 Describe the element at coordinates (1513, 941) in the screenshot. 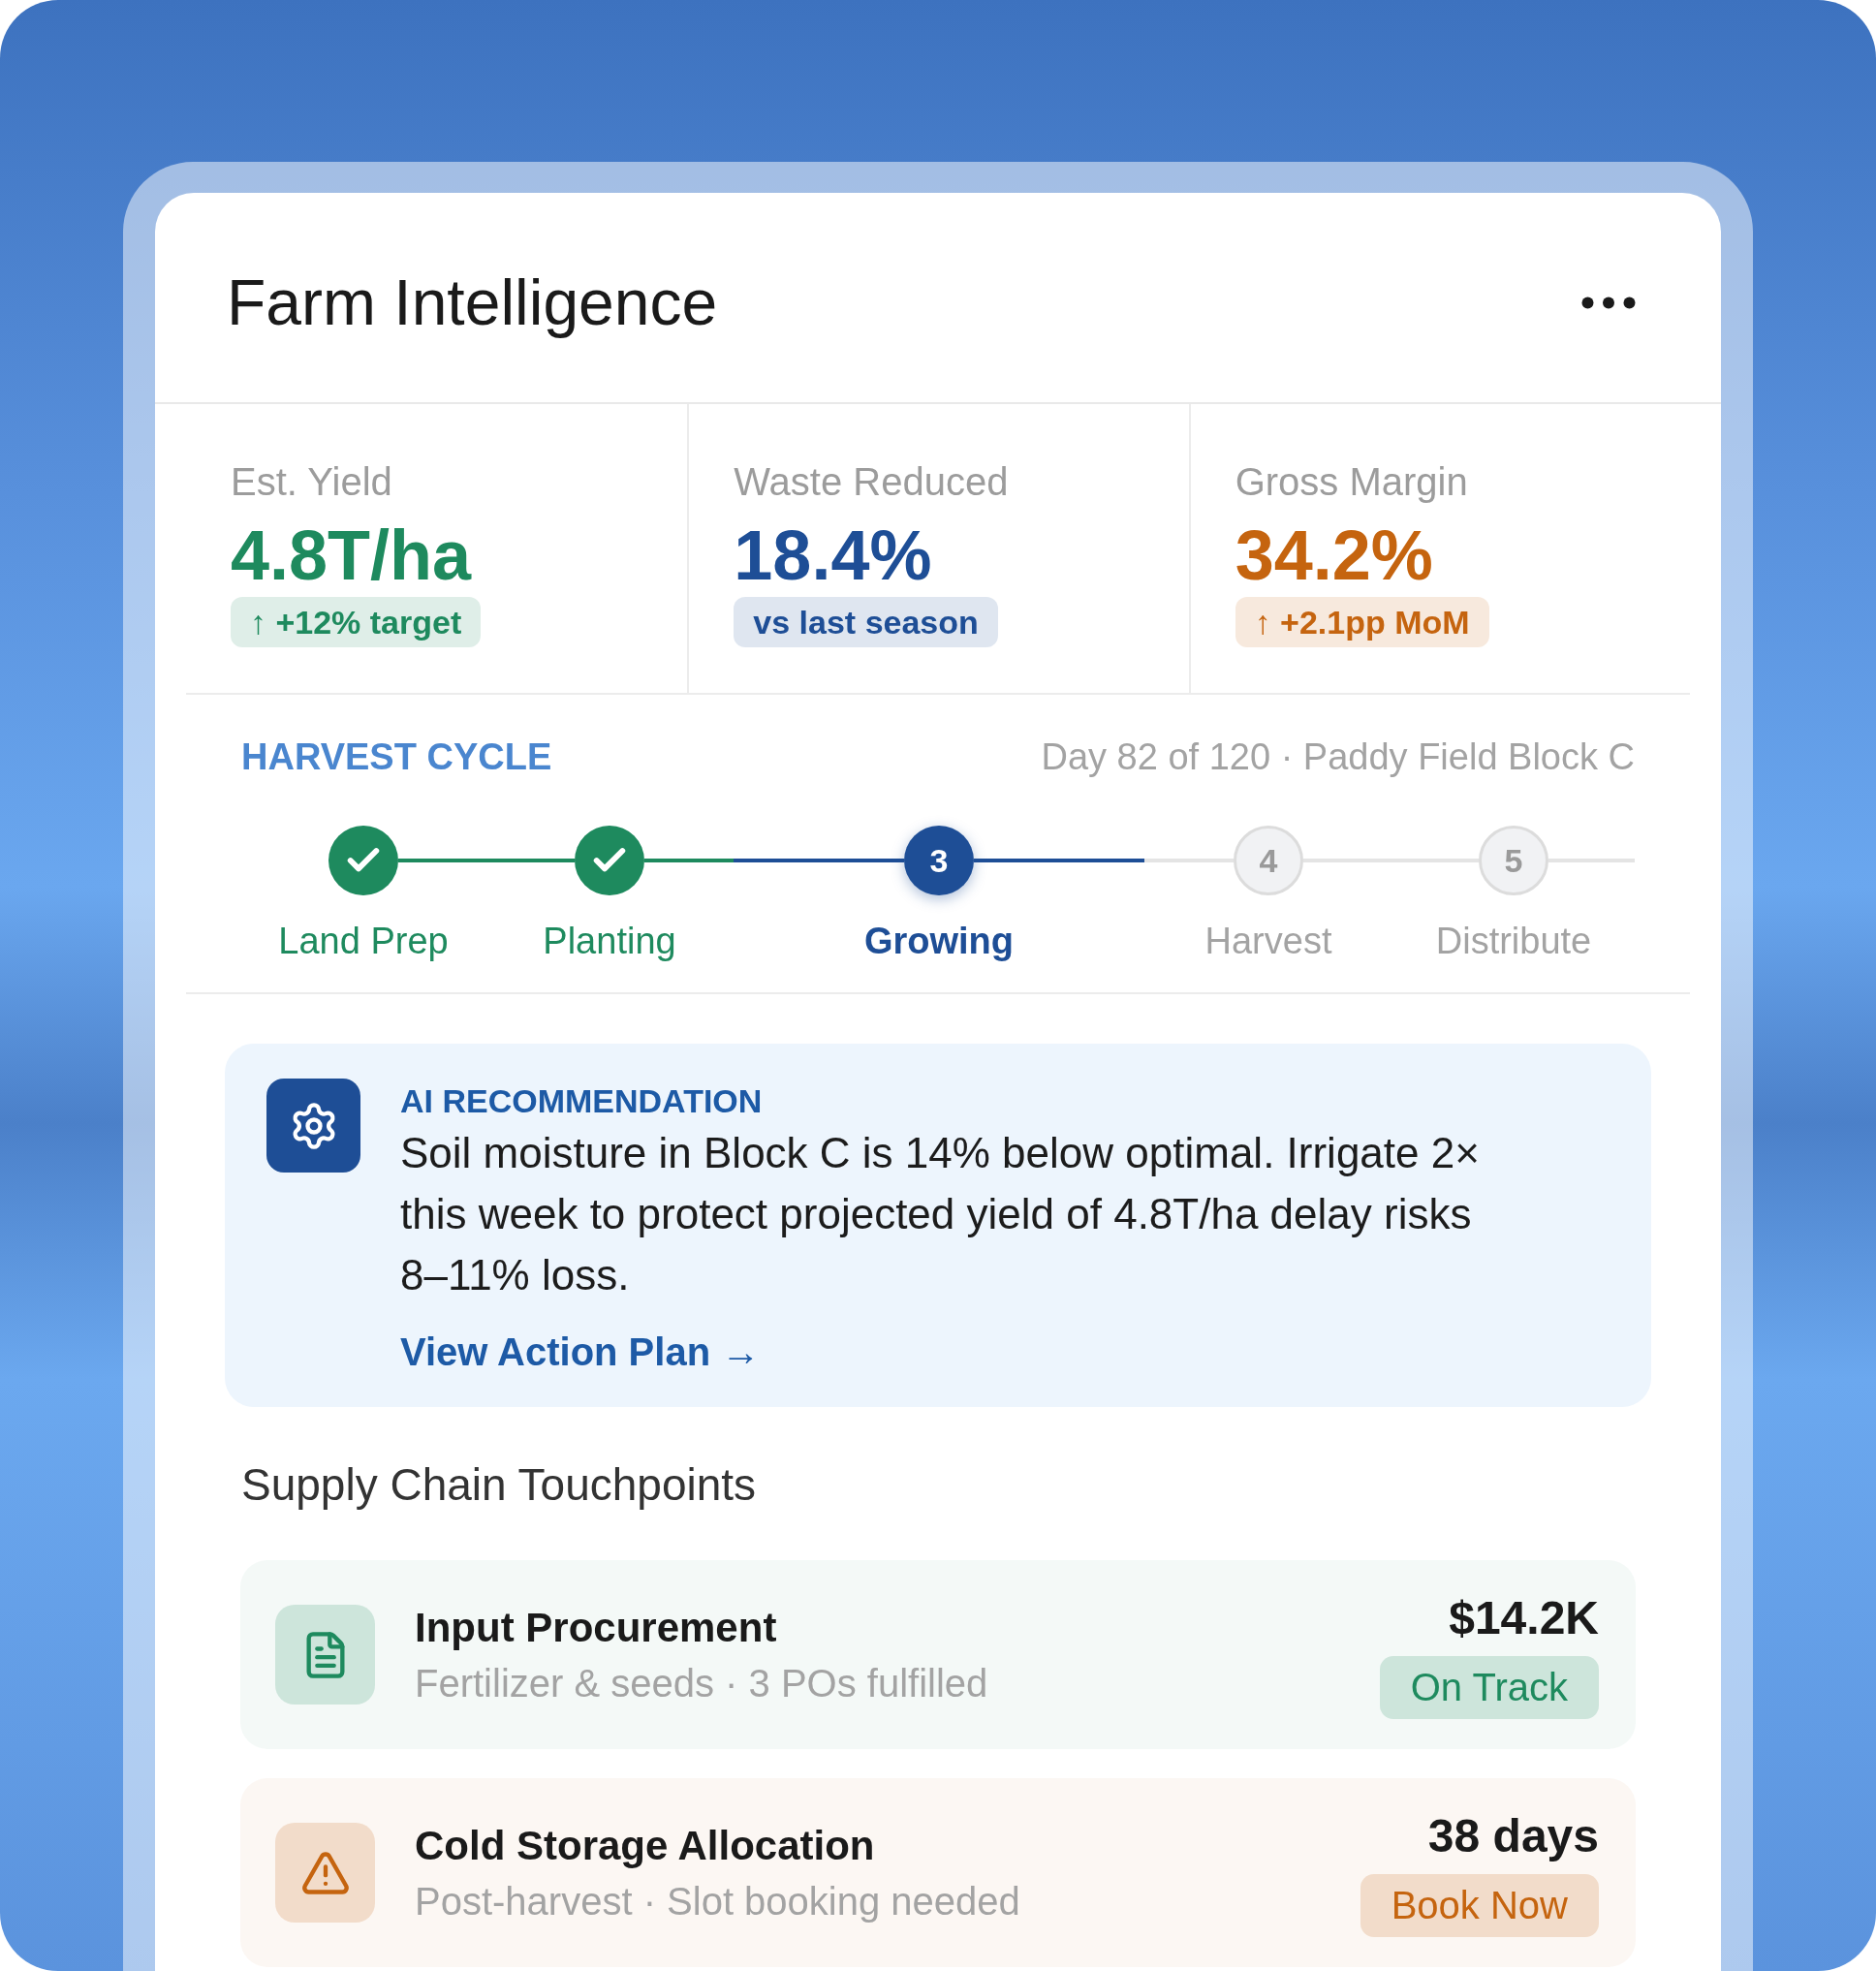

I see `step-label: Distribute` at that location.